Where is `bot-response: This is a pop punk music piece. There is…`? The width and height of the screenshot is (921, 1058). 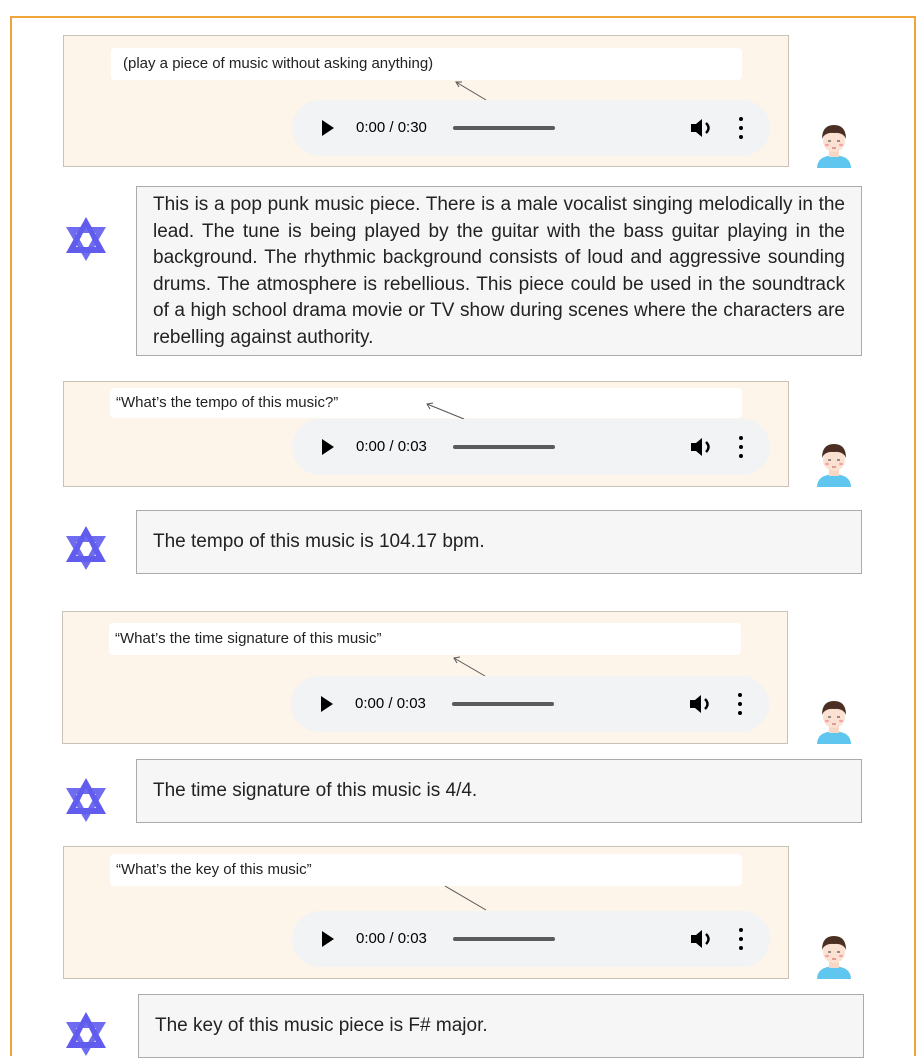 bot-response: This is a pop punk music piece. There is… is located at coordinates (499, 271).